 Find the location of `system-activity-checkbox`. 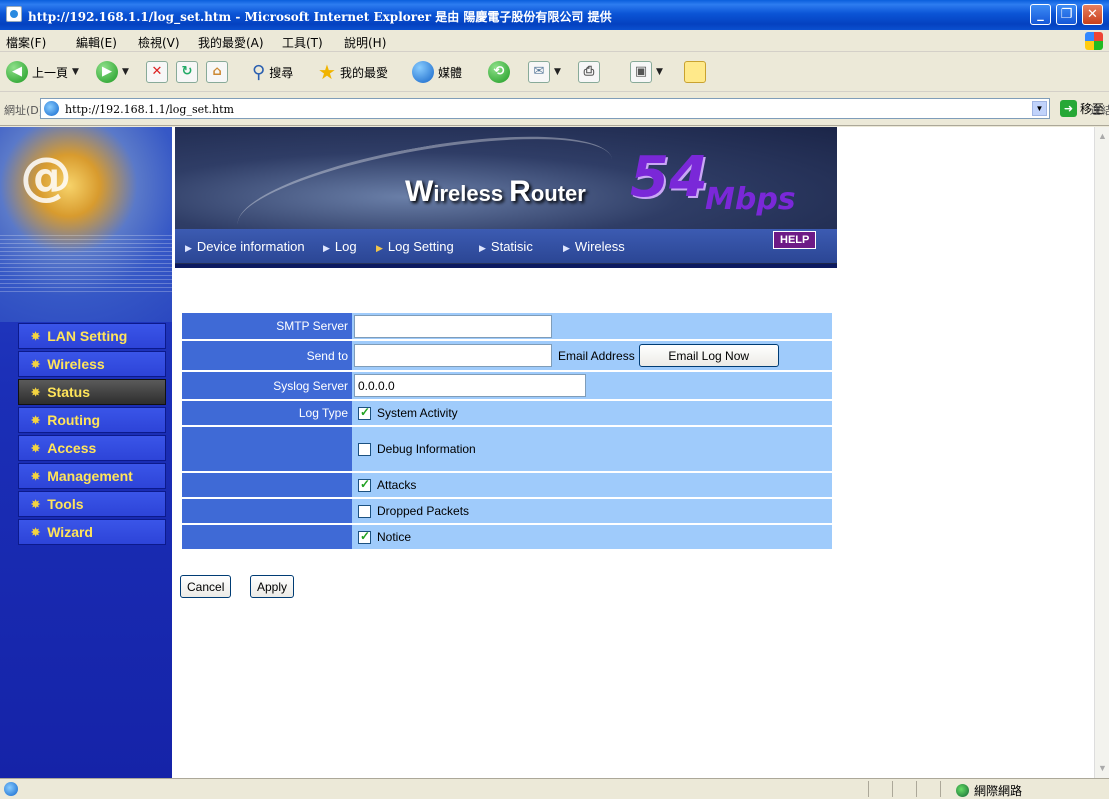

system-activity-checkbox is located at coordinates (364, 412).